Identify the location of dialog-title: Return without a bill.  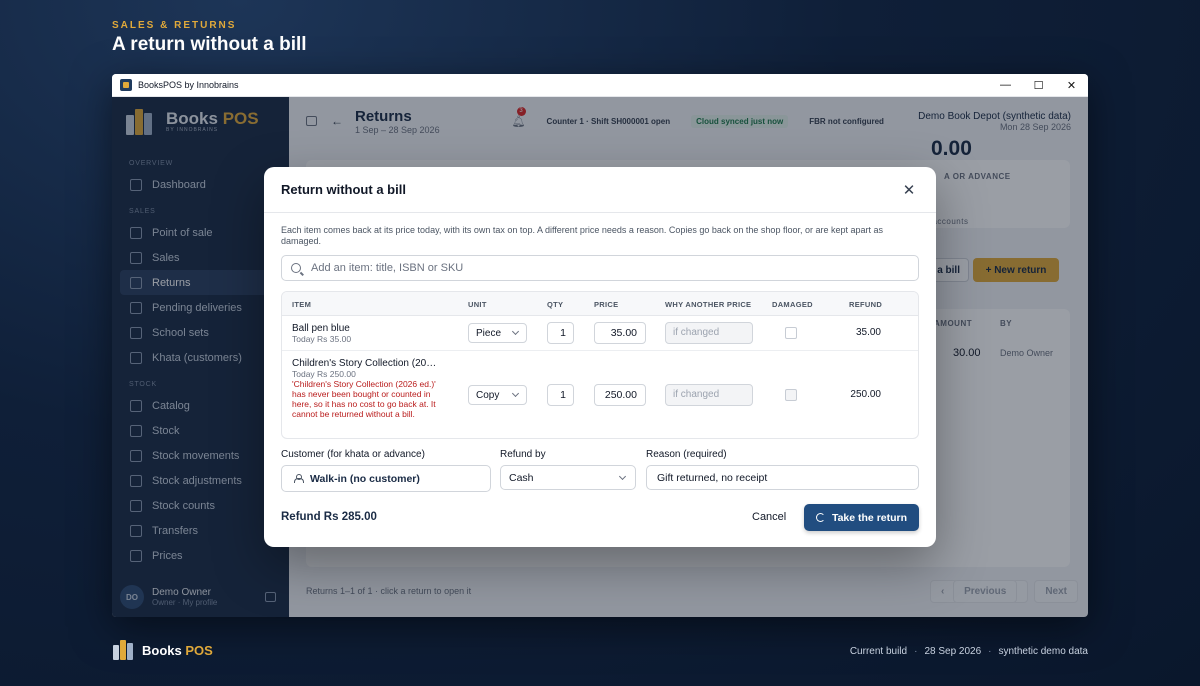
(343, 189).